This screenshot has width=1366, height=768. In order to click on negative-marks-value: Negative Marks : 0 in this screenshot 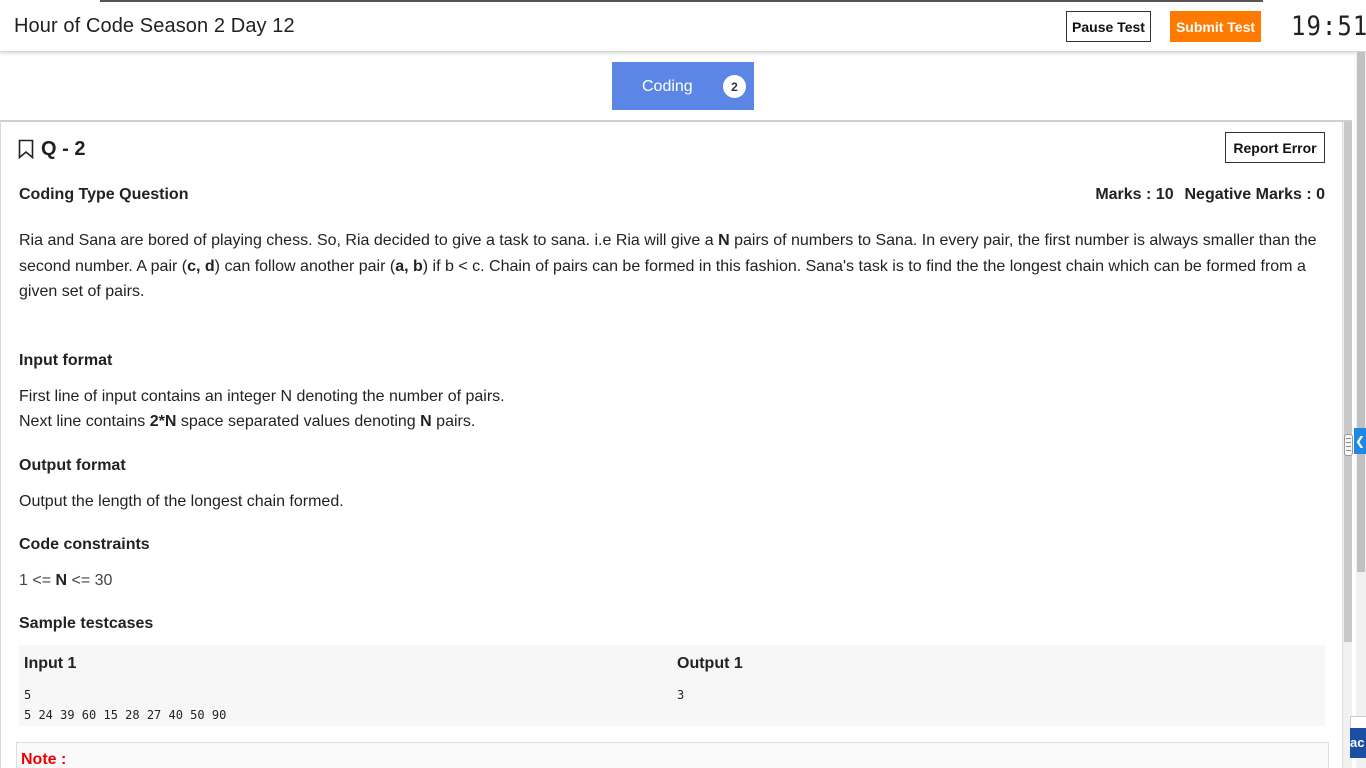, I will do `click(1254, 194)`.